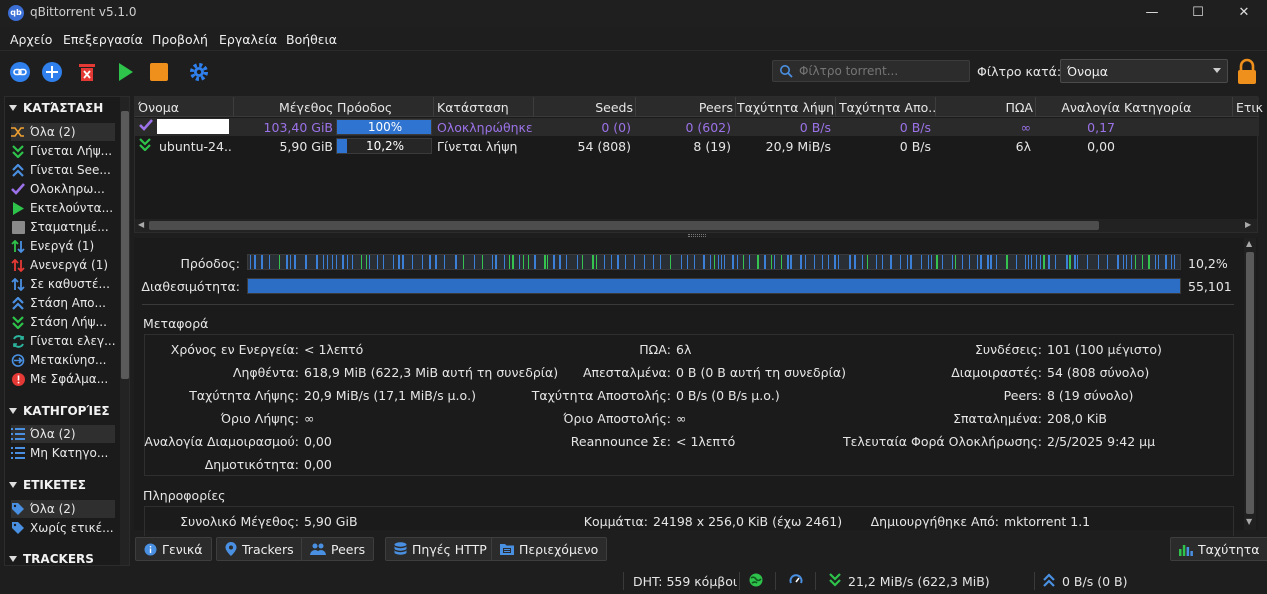  What do you see at coordinates (1249, 243) in the screenshot?
I see `scroll-up-icon: ▲` at bounding box center [1249, 243].